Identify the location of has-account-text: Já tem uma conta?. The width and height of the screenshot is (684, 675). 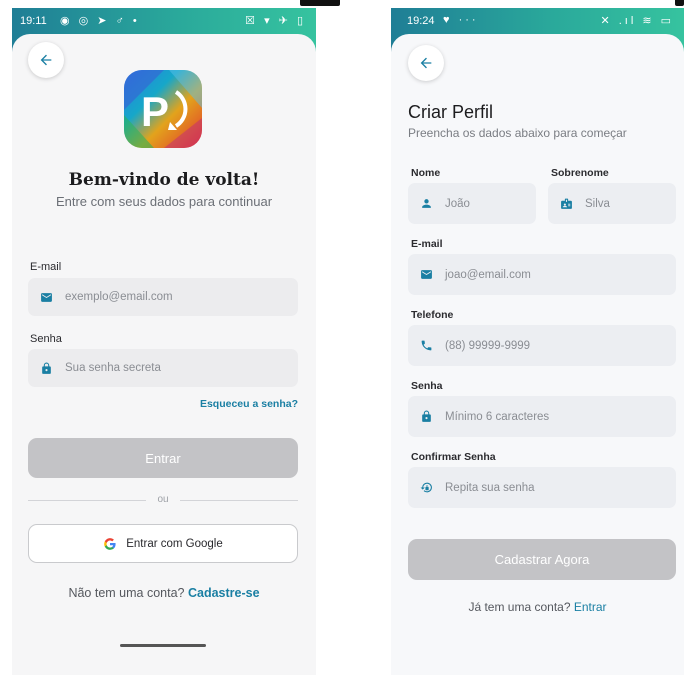
(519, 607).